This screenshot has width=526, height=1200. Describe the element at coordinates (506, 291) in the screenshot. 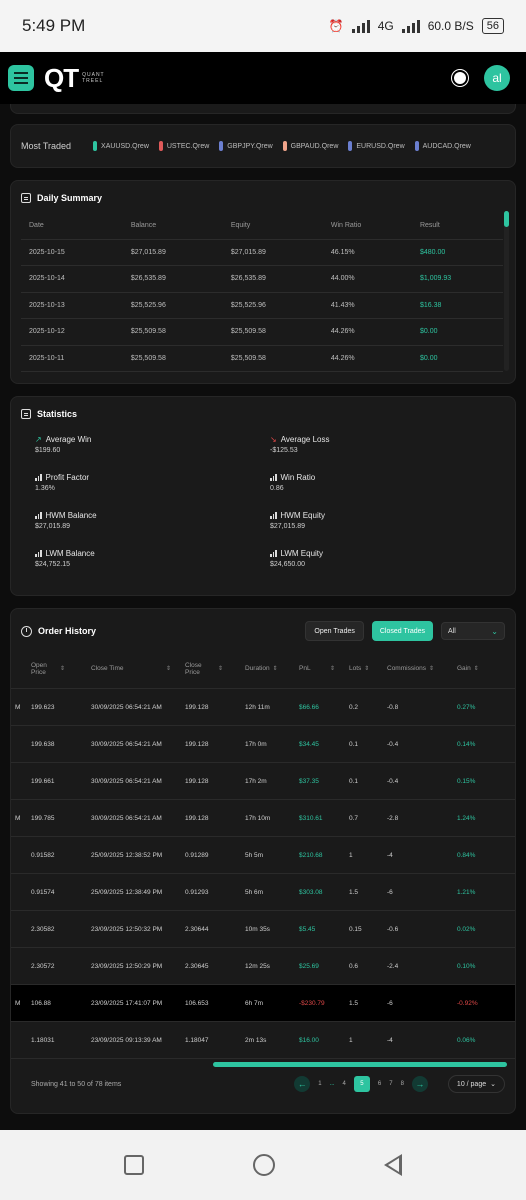

I see `vertical-scroll-track` at that location.